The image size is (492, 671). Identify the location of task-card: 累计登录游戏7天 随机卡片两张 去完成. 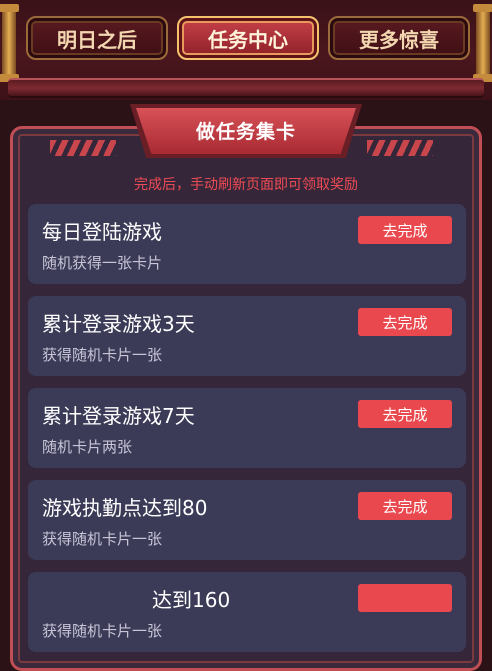
(247, 428).